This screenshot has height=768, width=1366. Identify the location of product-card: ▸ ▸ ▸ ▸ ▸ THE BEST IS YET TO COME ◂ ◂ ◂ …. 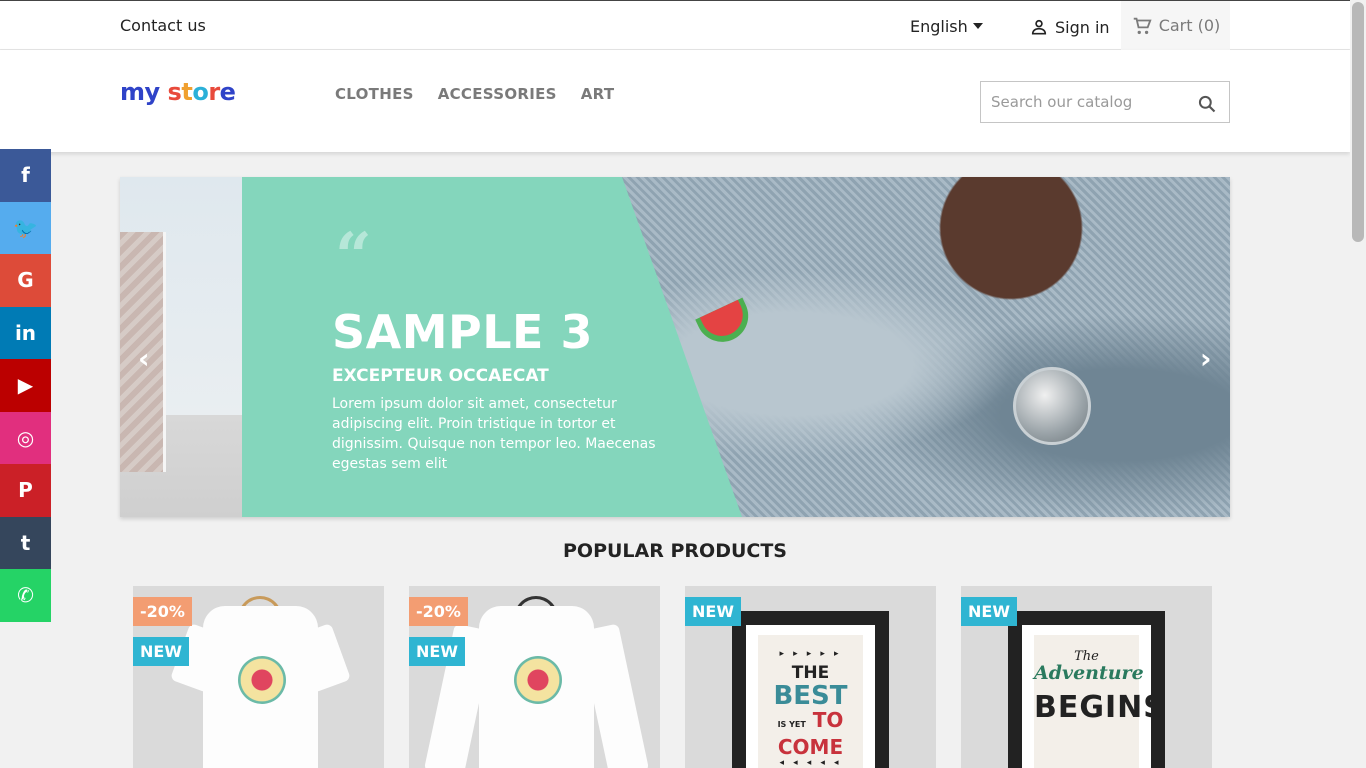
(810, 677).